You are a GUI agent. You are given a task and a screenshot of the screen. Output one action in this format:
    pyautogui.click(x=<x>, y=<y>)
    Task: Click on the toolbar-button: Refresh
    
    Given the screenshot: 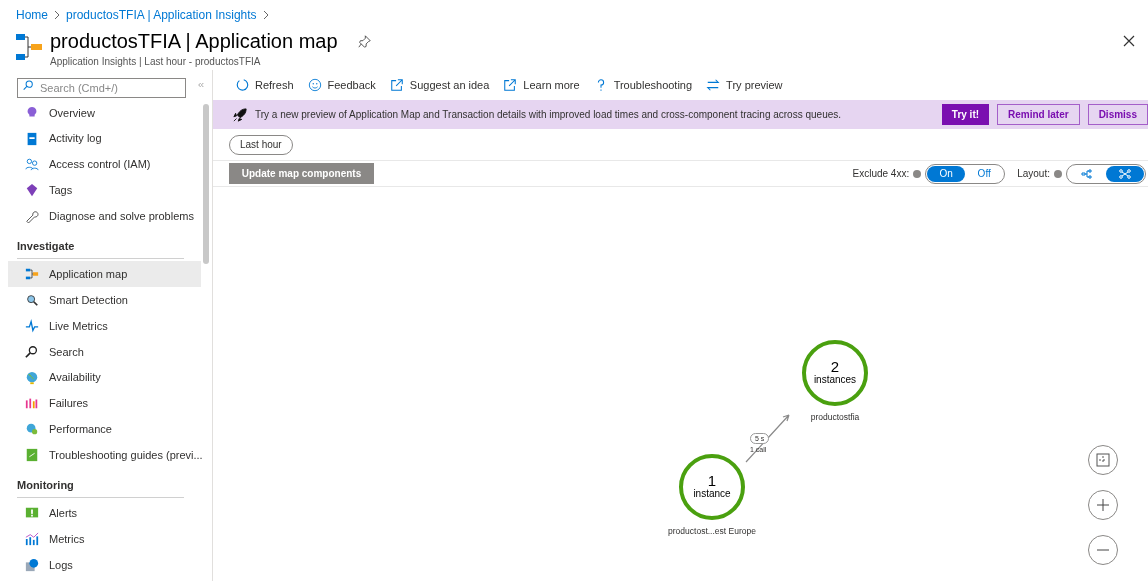 What is the action you would take?
    pyautogui.click(x=264, y=85)
    